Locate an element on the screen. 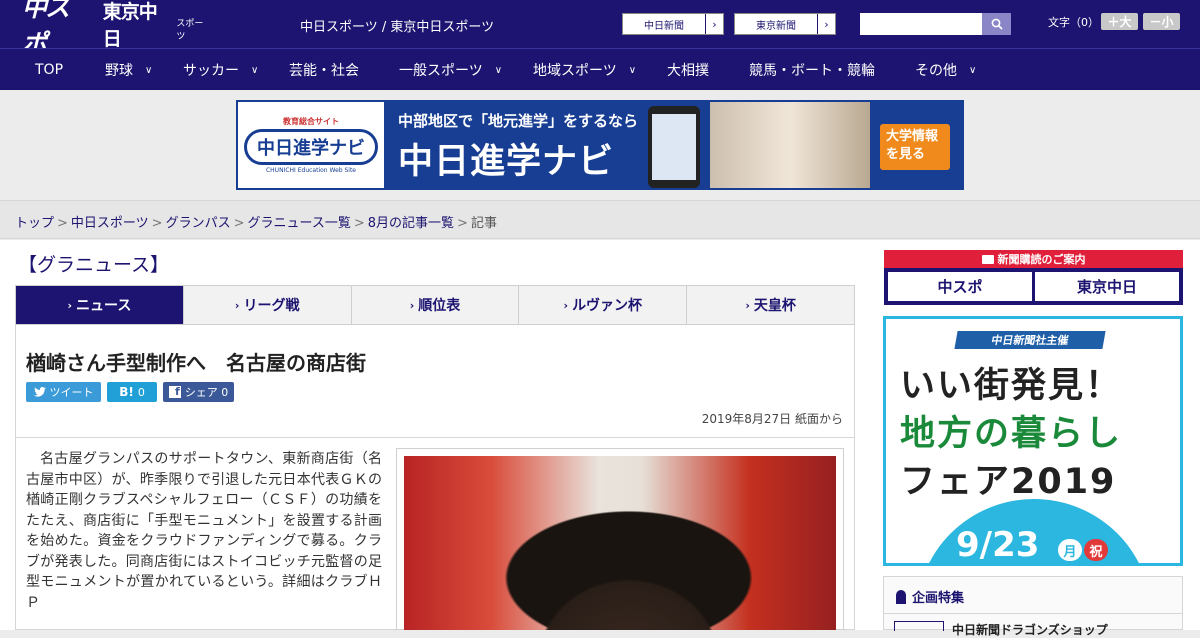 This screenshot has height=638, width=1200. search-button is located at coordinates (996, 24).